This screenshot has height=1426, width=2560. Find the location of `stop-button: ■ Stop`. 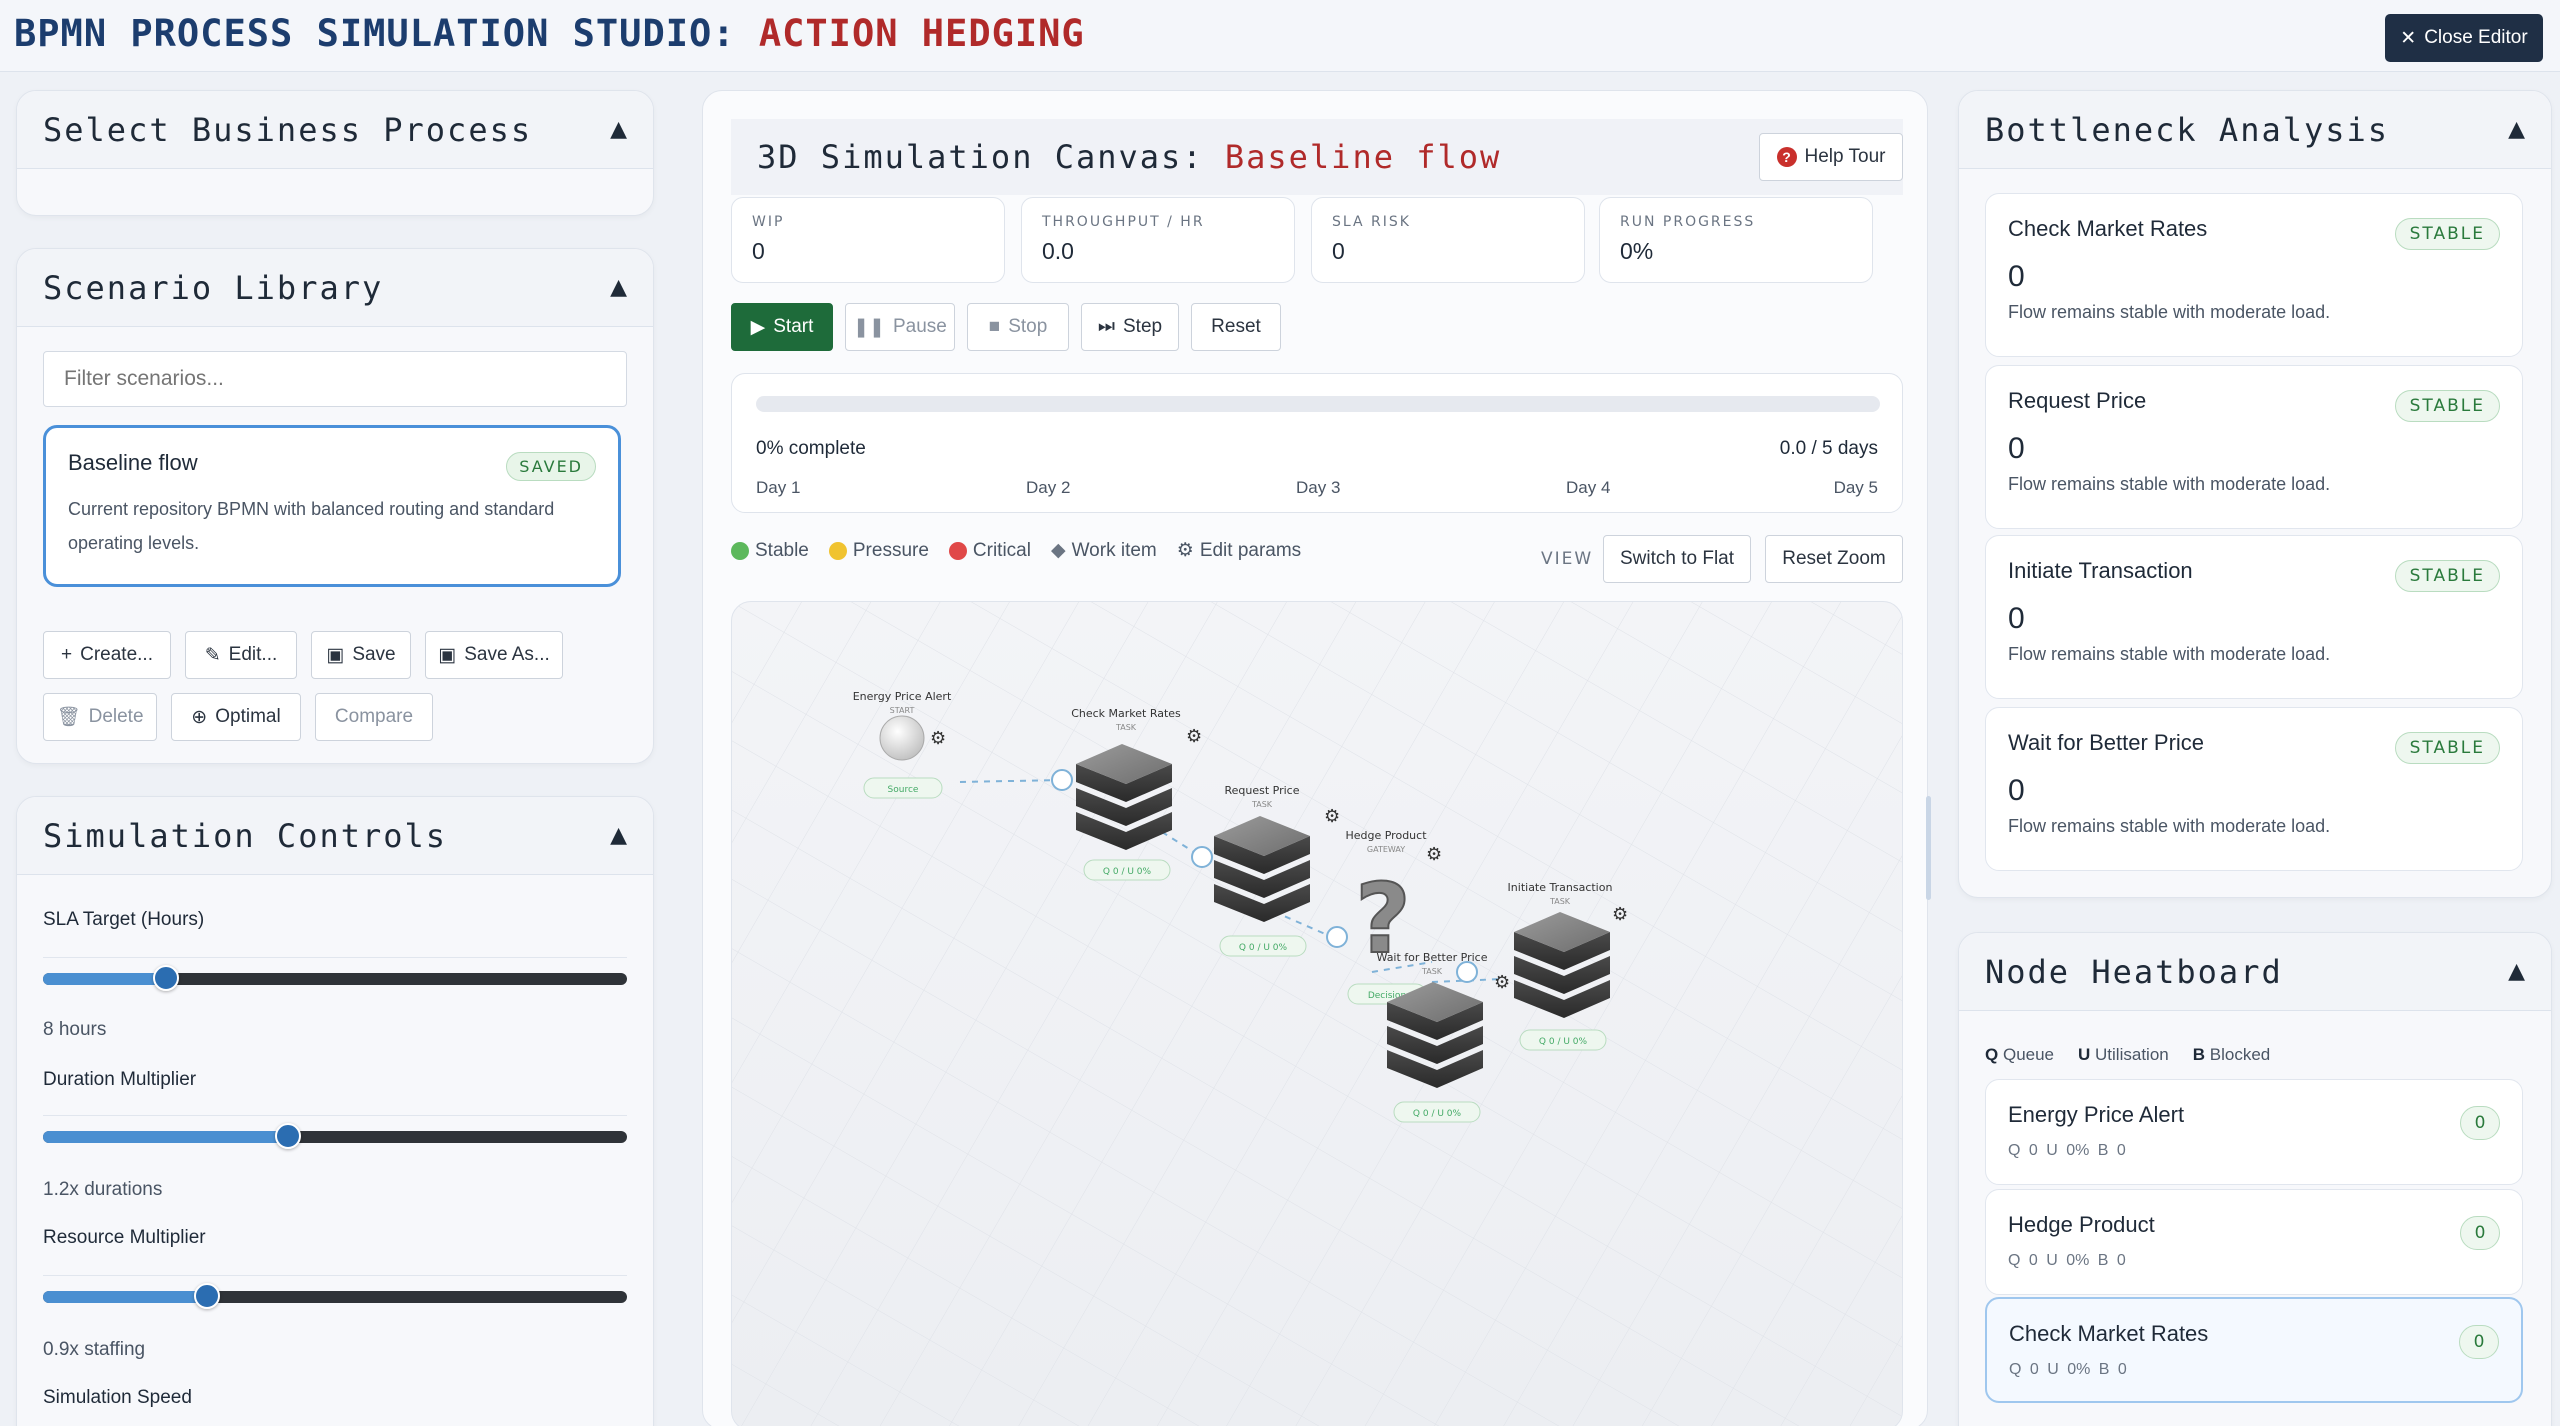

stop-button: ■ Stop is located at coordinates (1018, 327).